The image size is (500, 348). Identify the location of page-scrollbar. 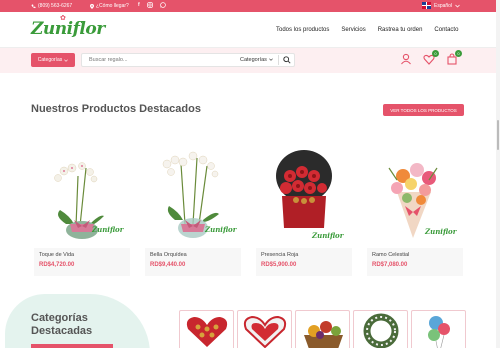
(498, 174).